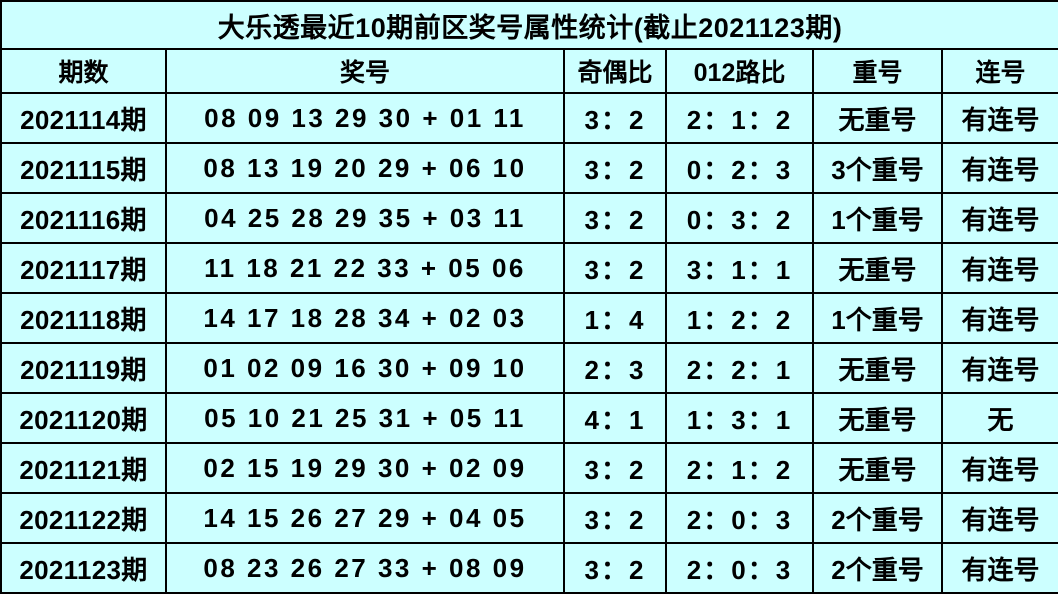 The height and width of the screenshot is (594, 1058). What do you see at coordinates (739, 418) in the screenshot?
I see `cell-road012: 1：3：1` at bounding box center [739, 418].